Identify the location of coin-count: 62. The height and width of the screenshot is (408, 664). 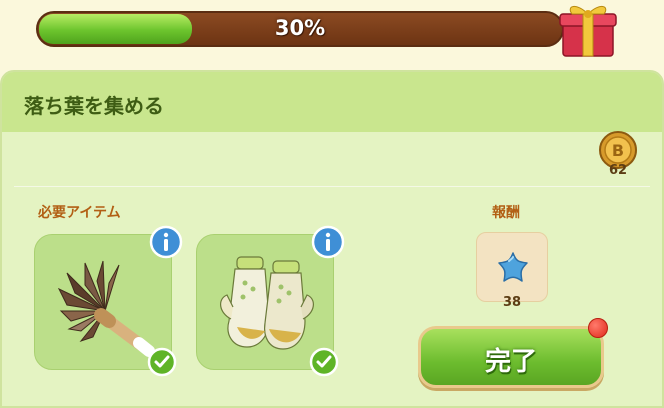
(618, 170).